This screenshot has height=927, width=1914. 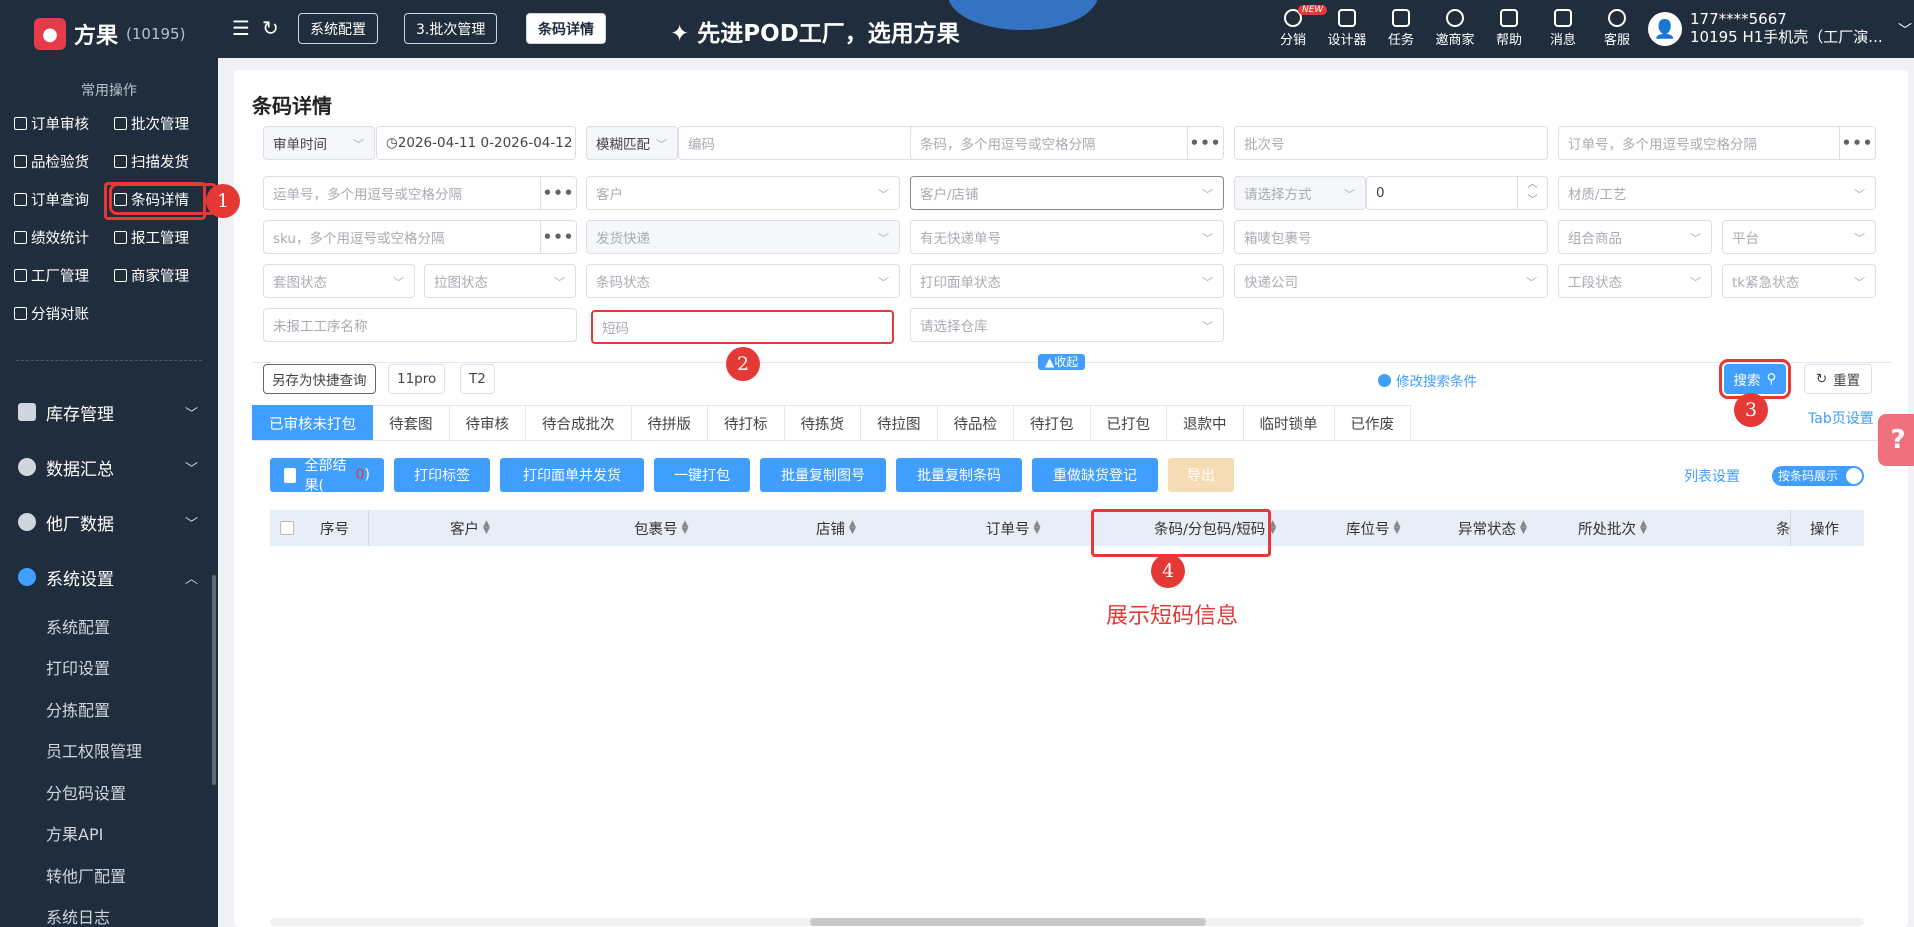 I want to click on quick-query-11pro: 11pro, so click(x=417, y=379).